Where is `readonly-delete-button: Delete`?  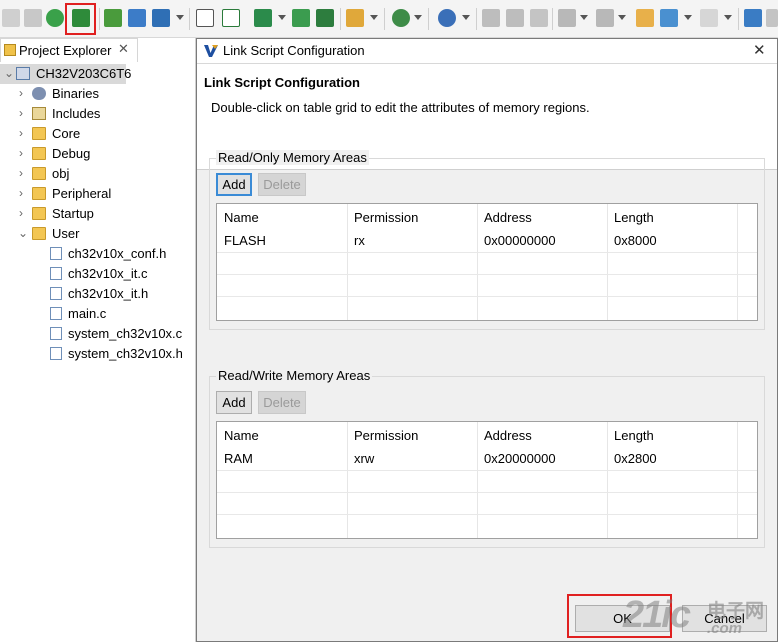 readonly-delete-button: Delete is located at coordinates (282, 184).